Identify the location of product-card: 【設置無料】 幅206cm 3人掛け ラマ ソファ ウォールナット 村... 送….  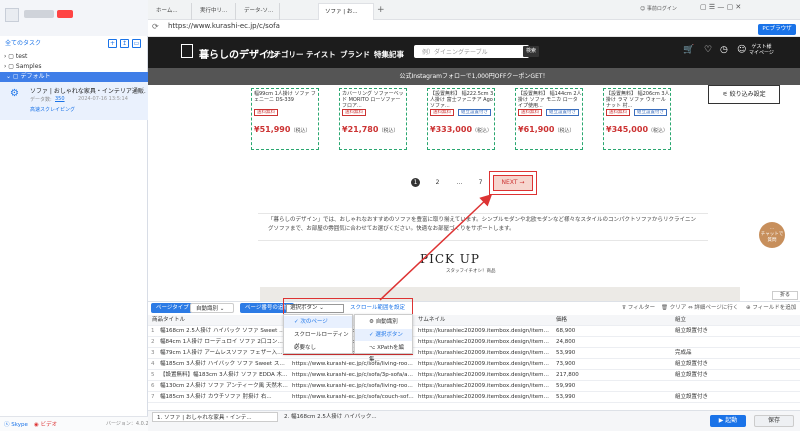
(637, 119).